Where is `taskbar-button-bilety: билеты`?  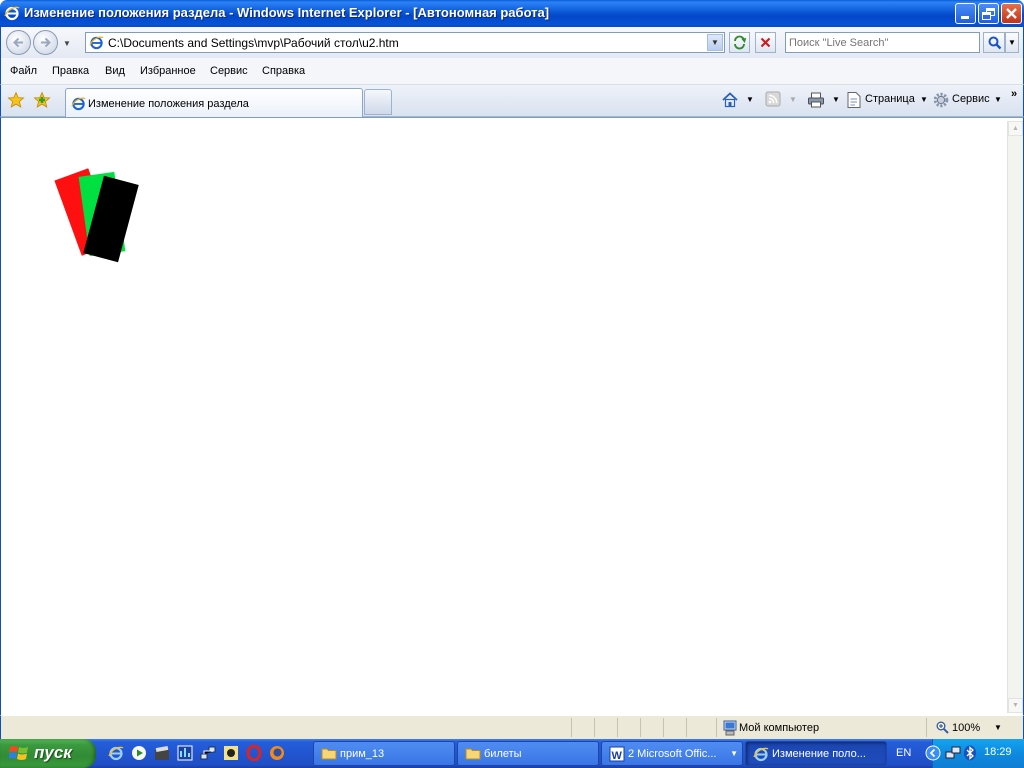
taskbar-button-bilety: билеты is located at coordinates (528, 753).